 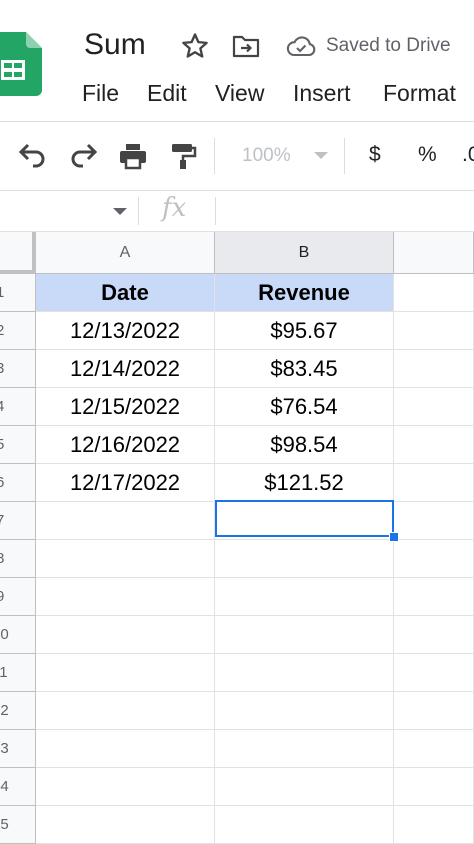 I want to click on column-header, so click(x=434, y=253).